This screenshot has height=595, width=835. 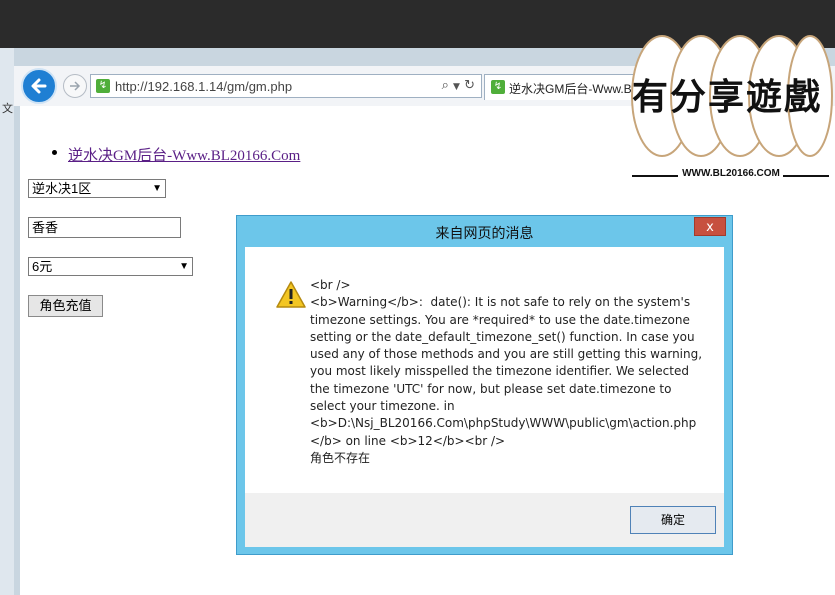 What do you see at coordinates (7, 321) in the screenshot?
I see `left-edge-strip: 文` at bounding box center [7, 321].